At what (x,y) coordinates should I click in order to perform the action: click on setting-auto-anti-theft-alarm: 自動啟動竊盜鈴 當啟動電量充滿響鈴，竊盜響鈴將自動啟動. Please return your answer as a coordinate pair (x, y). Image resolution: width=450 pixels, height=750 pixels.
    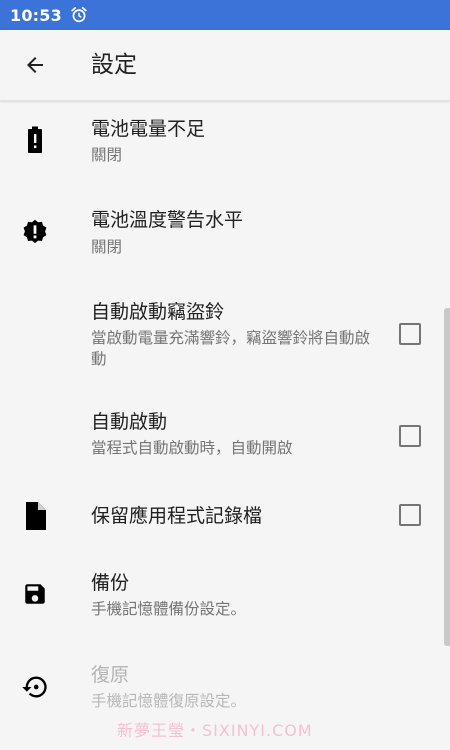
    Looking at the image, I should click on (225, 343).